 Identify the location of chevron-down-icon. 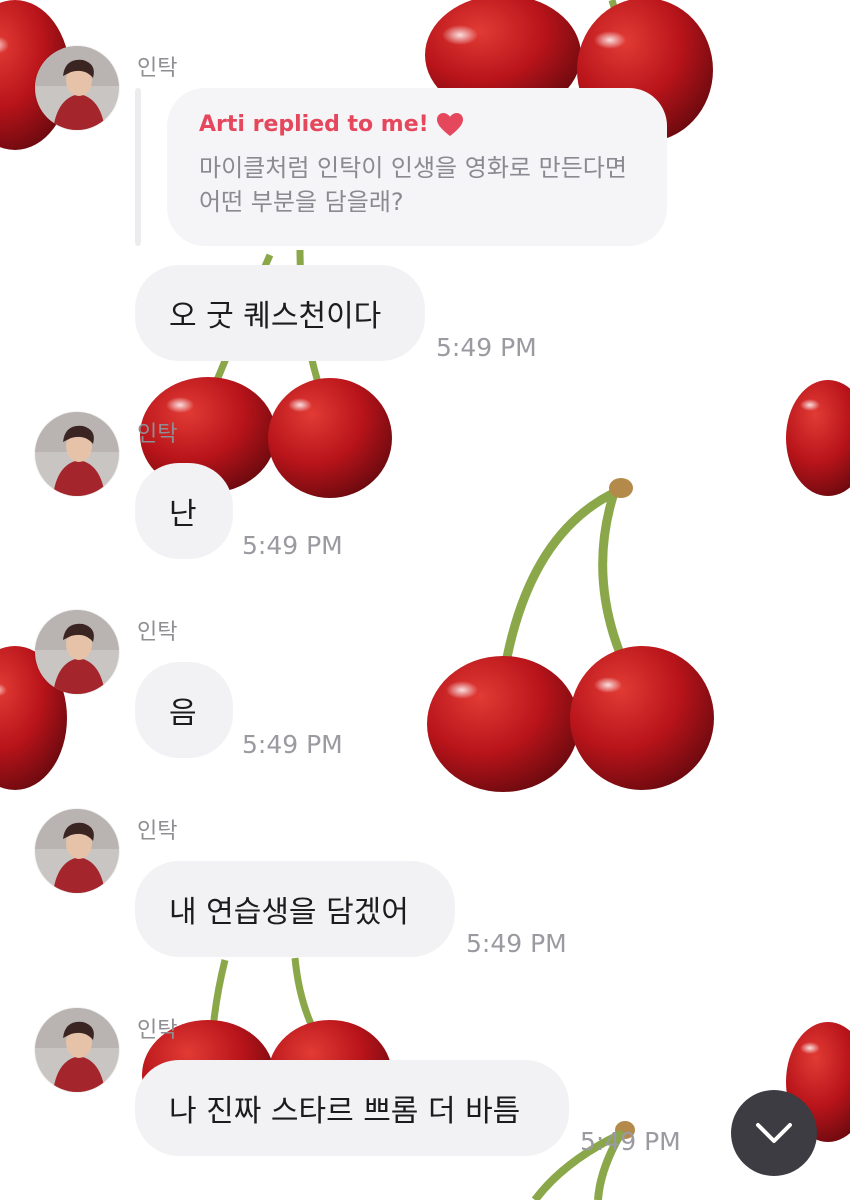
(774, 1133).